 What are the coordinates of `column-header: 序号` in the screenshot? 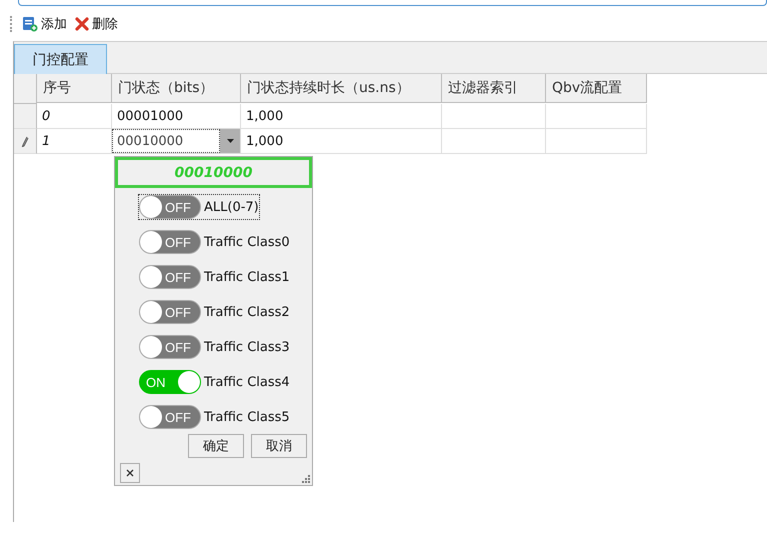 It's located at (74, 88).